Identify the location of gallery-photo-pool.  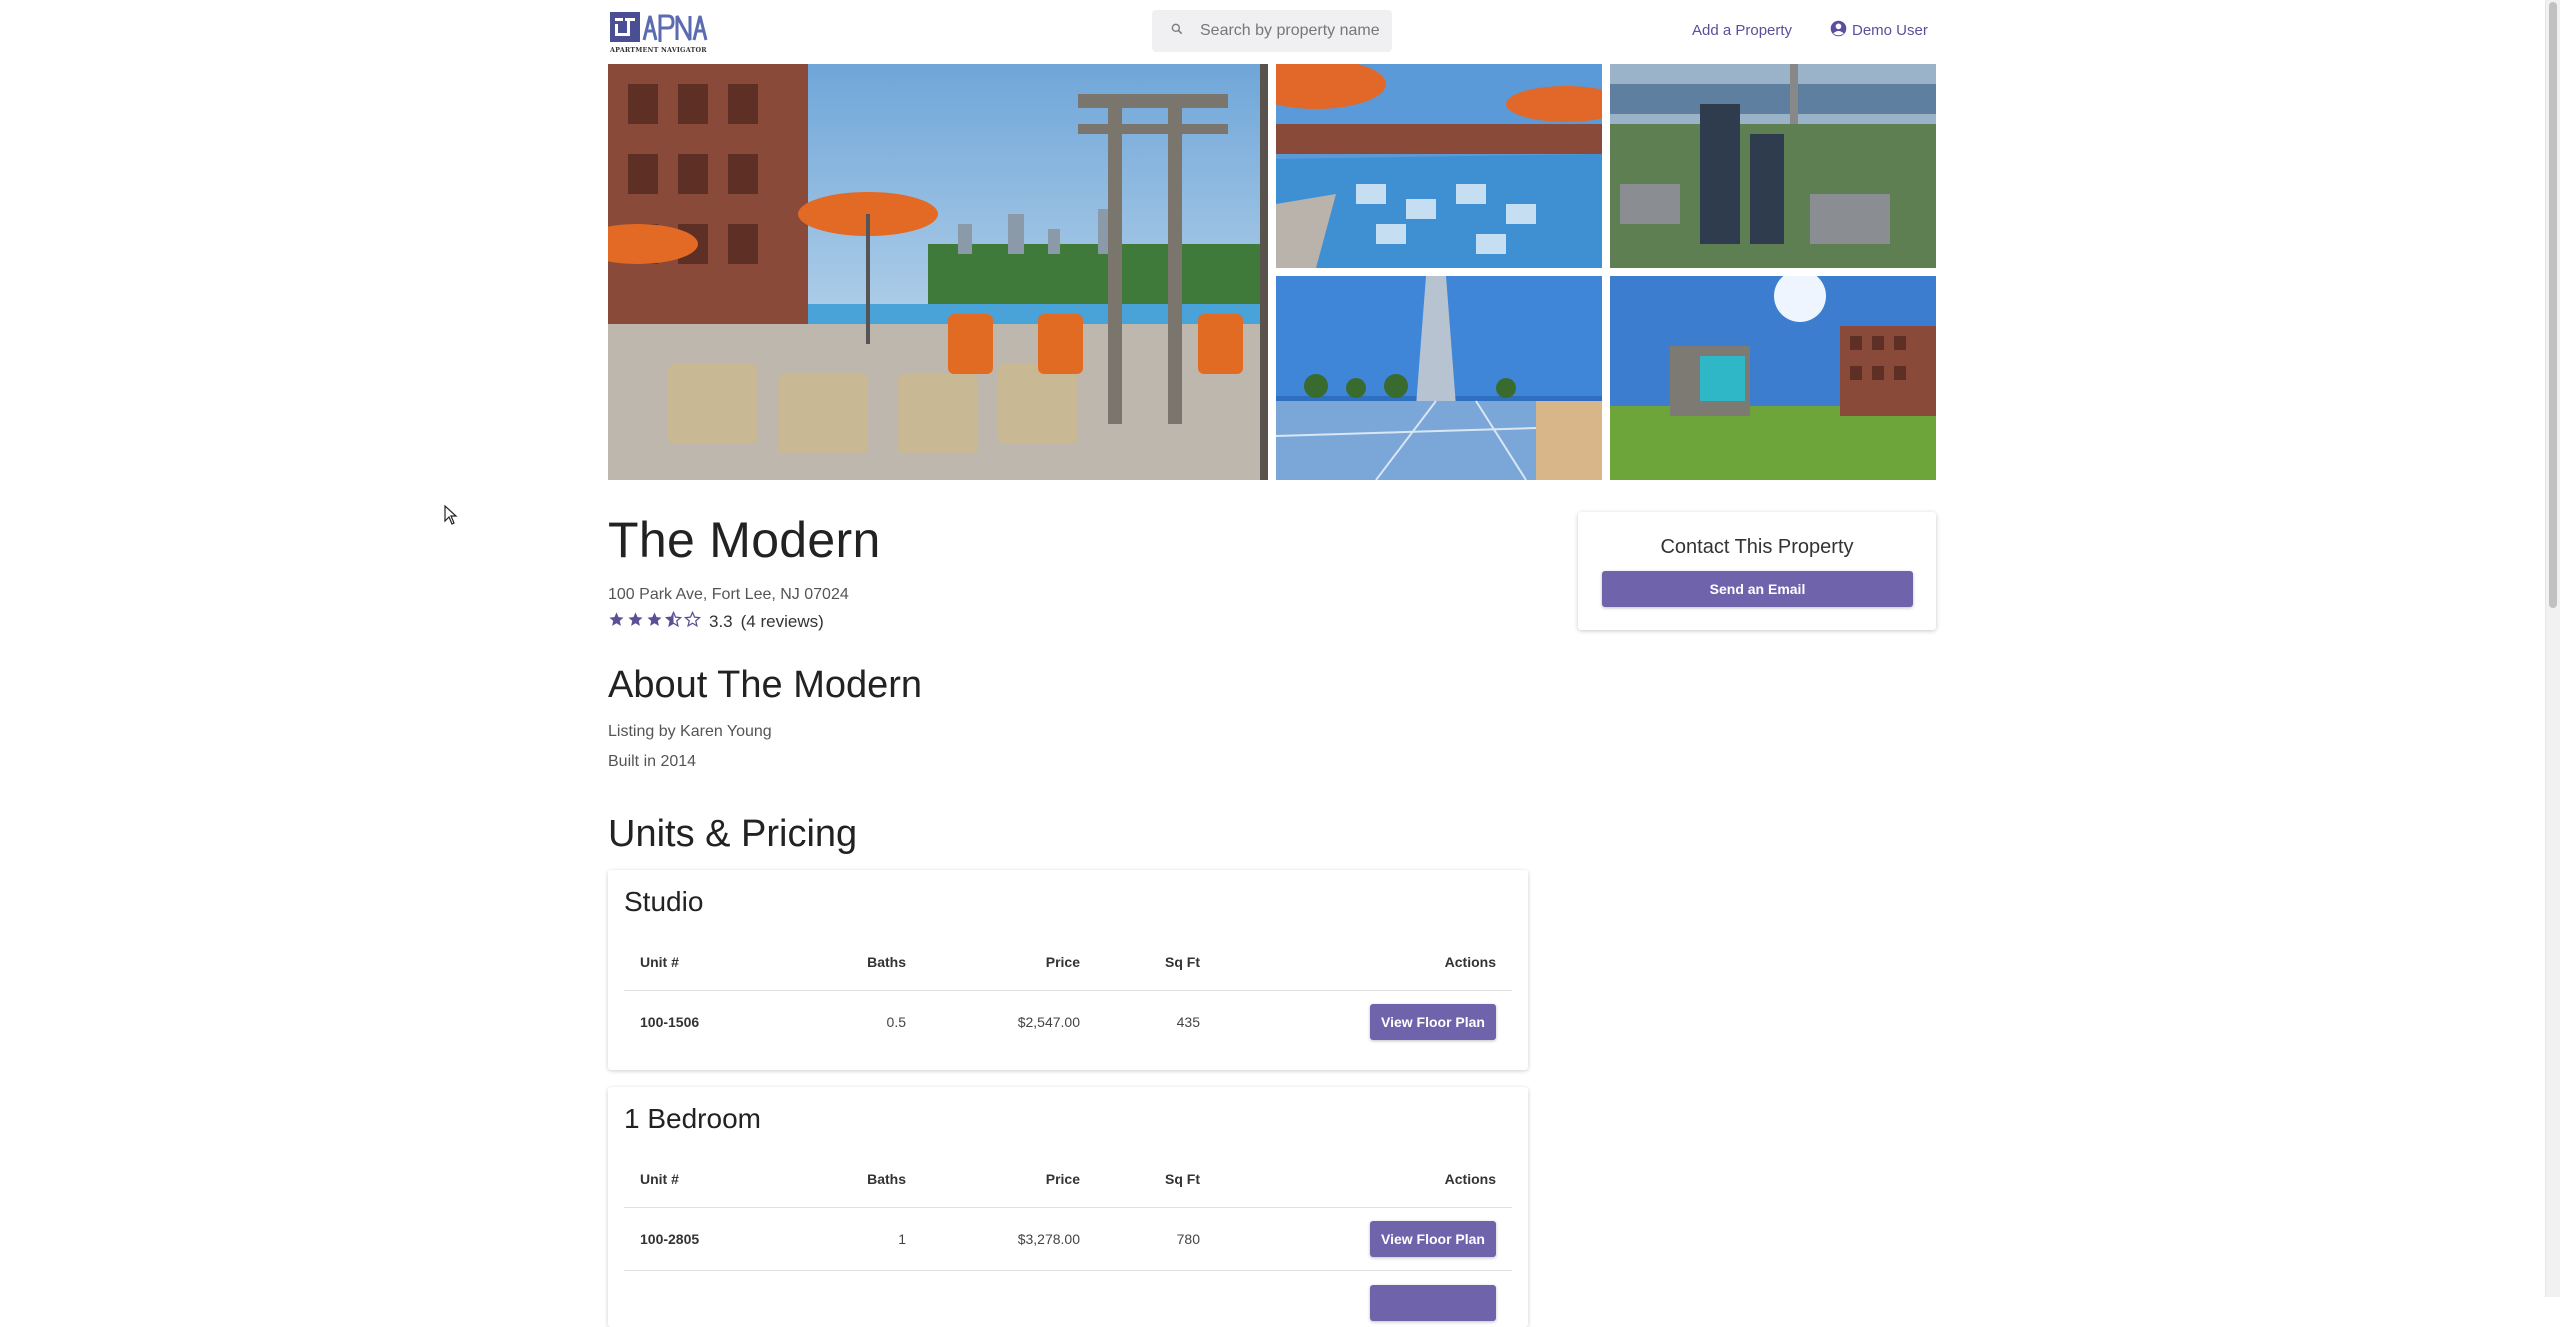
(1439, 166).